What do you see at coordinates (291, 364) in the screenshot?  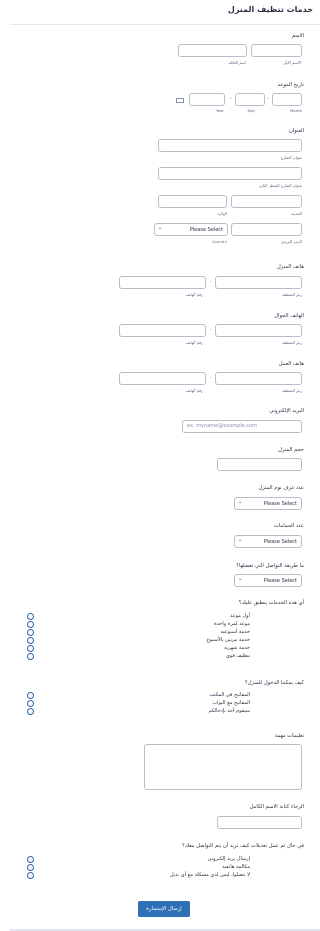 I see `work-phone-label: هاتف العمل` at bounding box center [291, 364].